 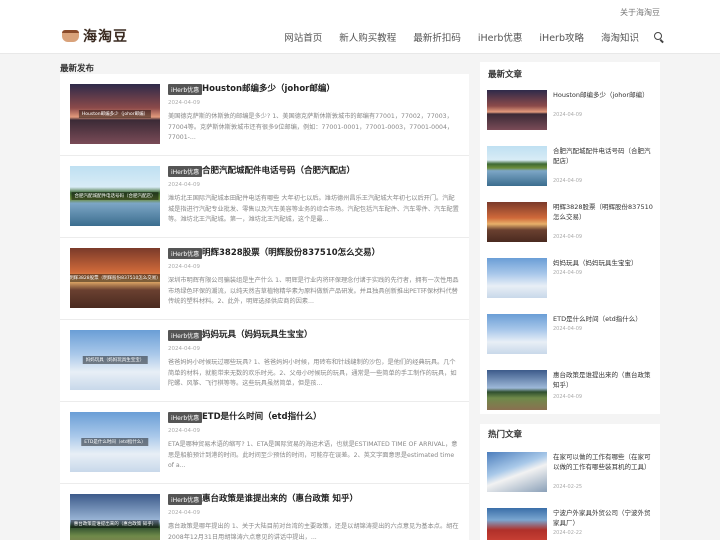 What do you see at coordinates (77, 69) in the screenshot?
I see `latest-section-title: 最新发布` at bounding box center [77, 69].